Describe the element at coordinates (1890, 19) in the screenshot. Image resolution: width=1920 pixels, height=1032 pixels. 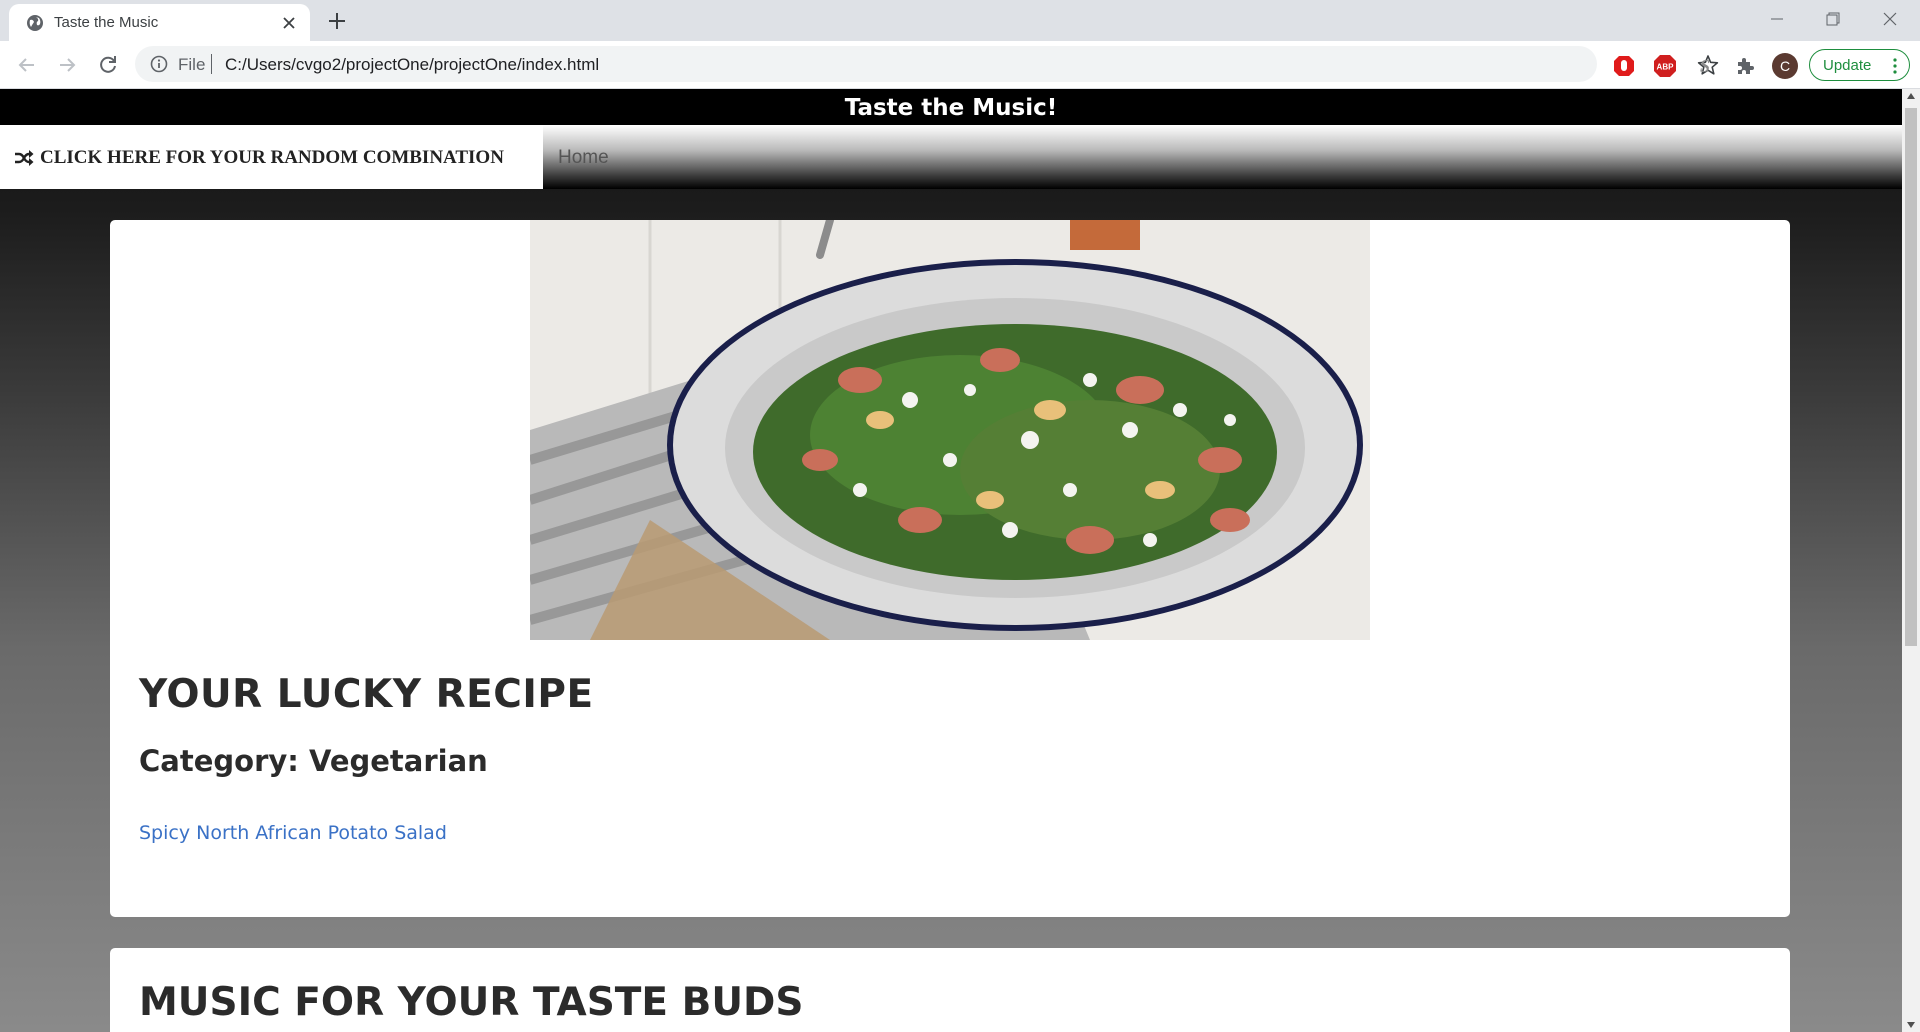
I see `window-close-icon` at that location.